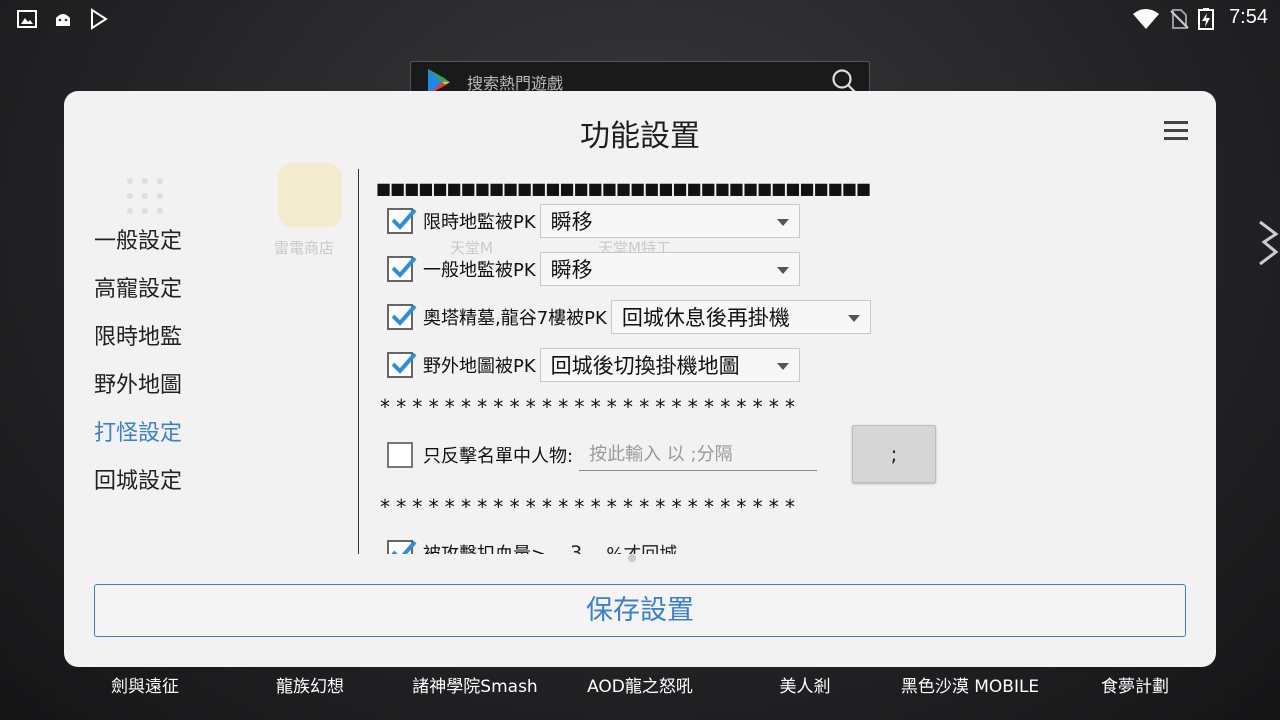 The width and height of the screenshot is (1280, 720). What do you see at coordinates (640, 136) in the screenshot?
I see `dialog-title: 功能設置` at bounding box center [640, 136].